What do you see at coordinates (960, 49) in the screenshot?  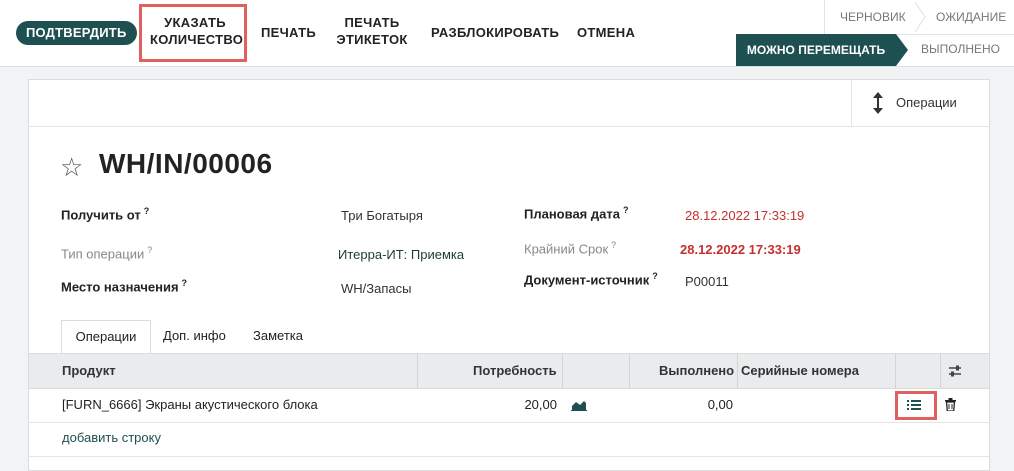 I see `status-done: ВЫПОЛНЕНО` at bounding box center [960, 49].